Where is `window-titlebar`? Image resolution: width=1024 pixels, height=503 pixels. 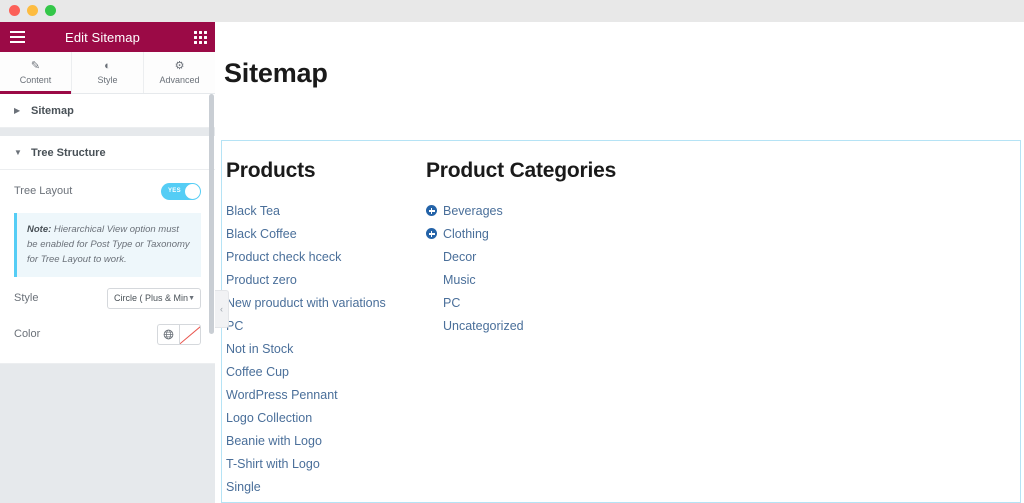
window-titlebar is located at coordinates (512, 11).